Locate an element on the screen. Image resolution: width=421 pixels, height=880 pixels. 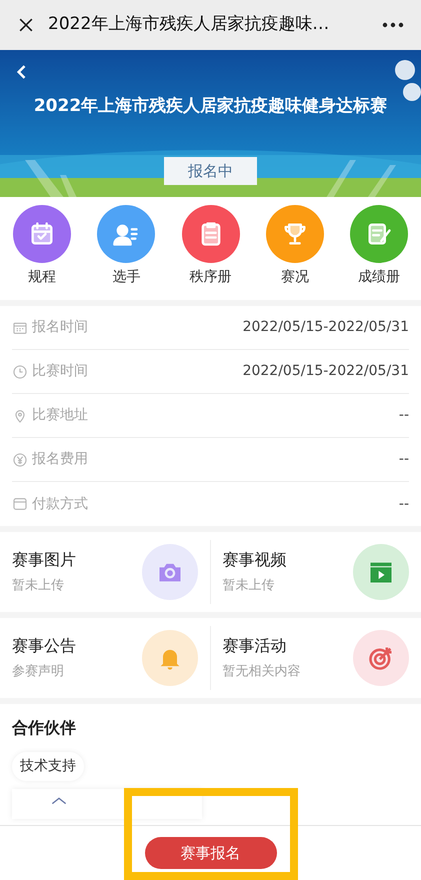
shortcut-label: 秩序册 is located at coordinates (211, 277).